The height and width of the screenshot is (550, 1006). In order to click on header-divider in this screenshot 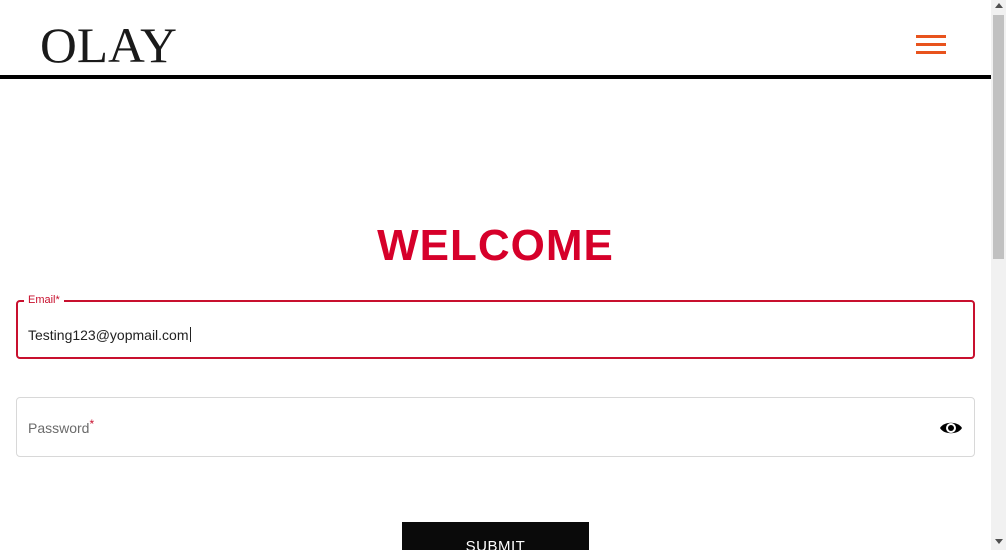, I will do `click(495, 77)`.